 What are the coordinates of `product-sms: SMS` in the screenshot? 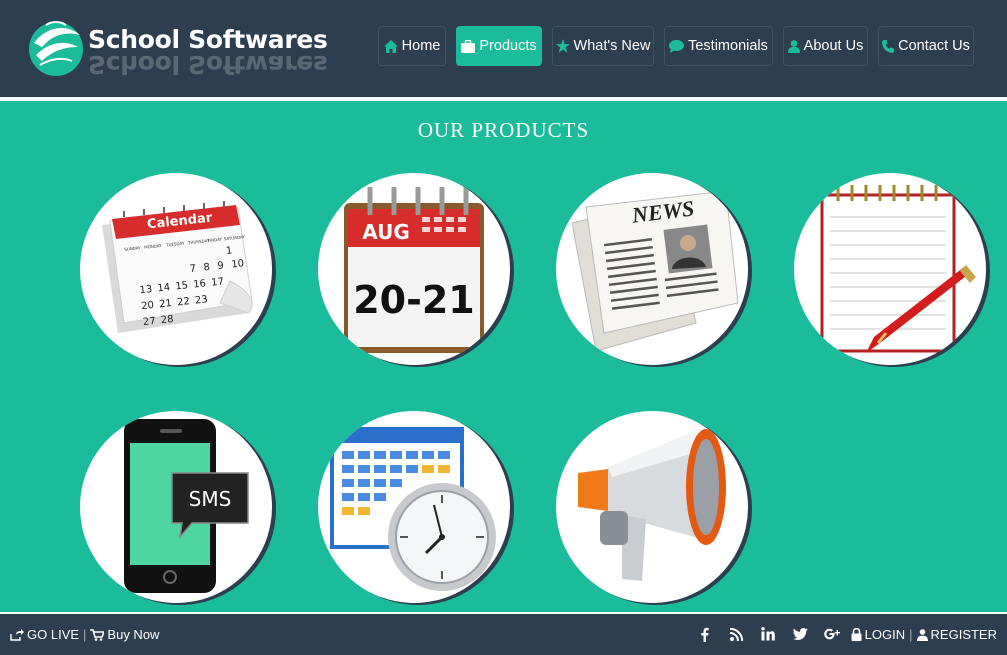 It's located at (176, 507).